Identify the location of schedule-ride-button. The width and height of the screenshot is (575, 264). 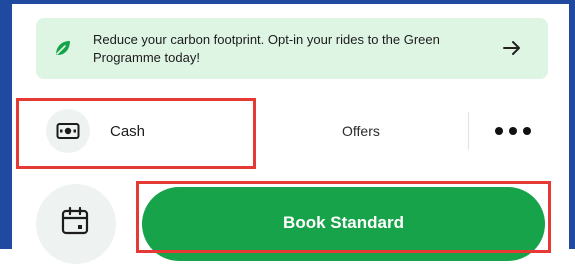
(76, 224).